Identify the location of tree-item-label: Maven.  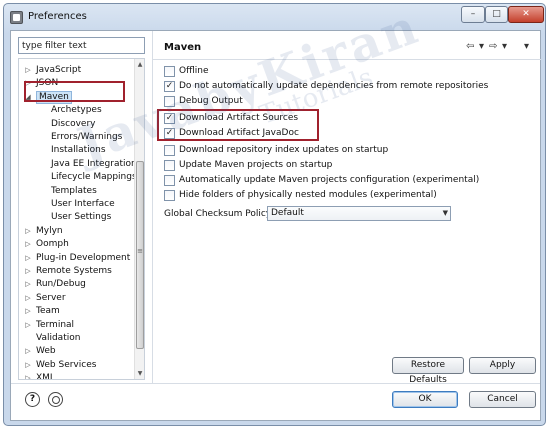
(54, 97).